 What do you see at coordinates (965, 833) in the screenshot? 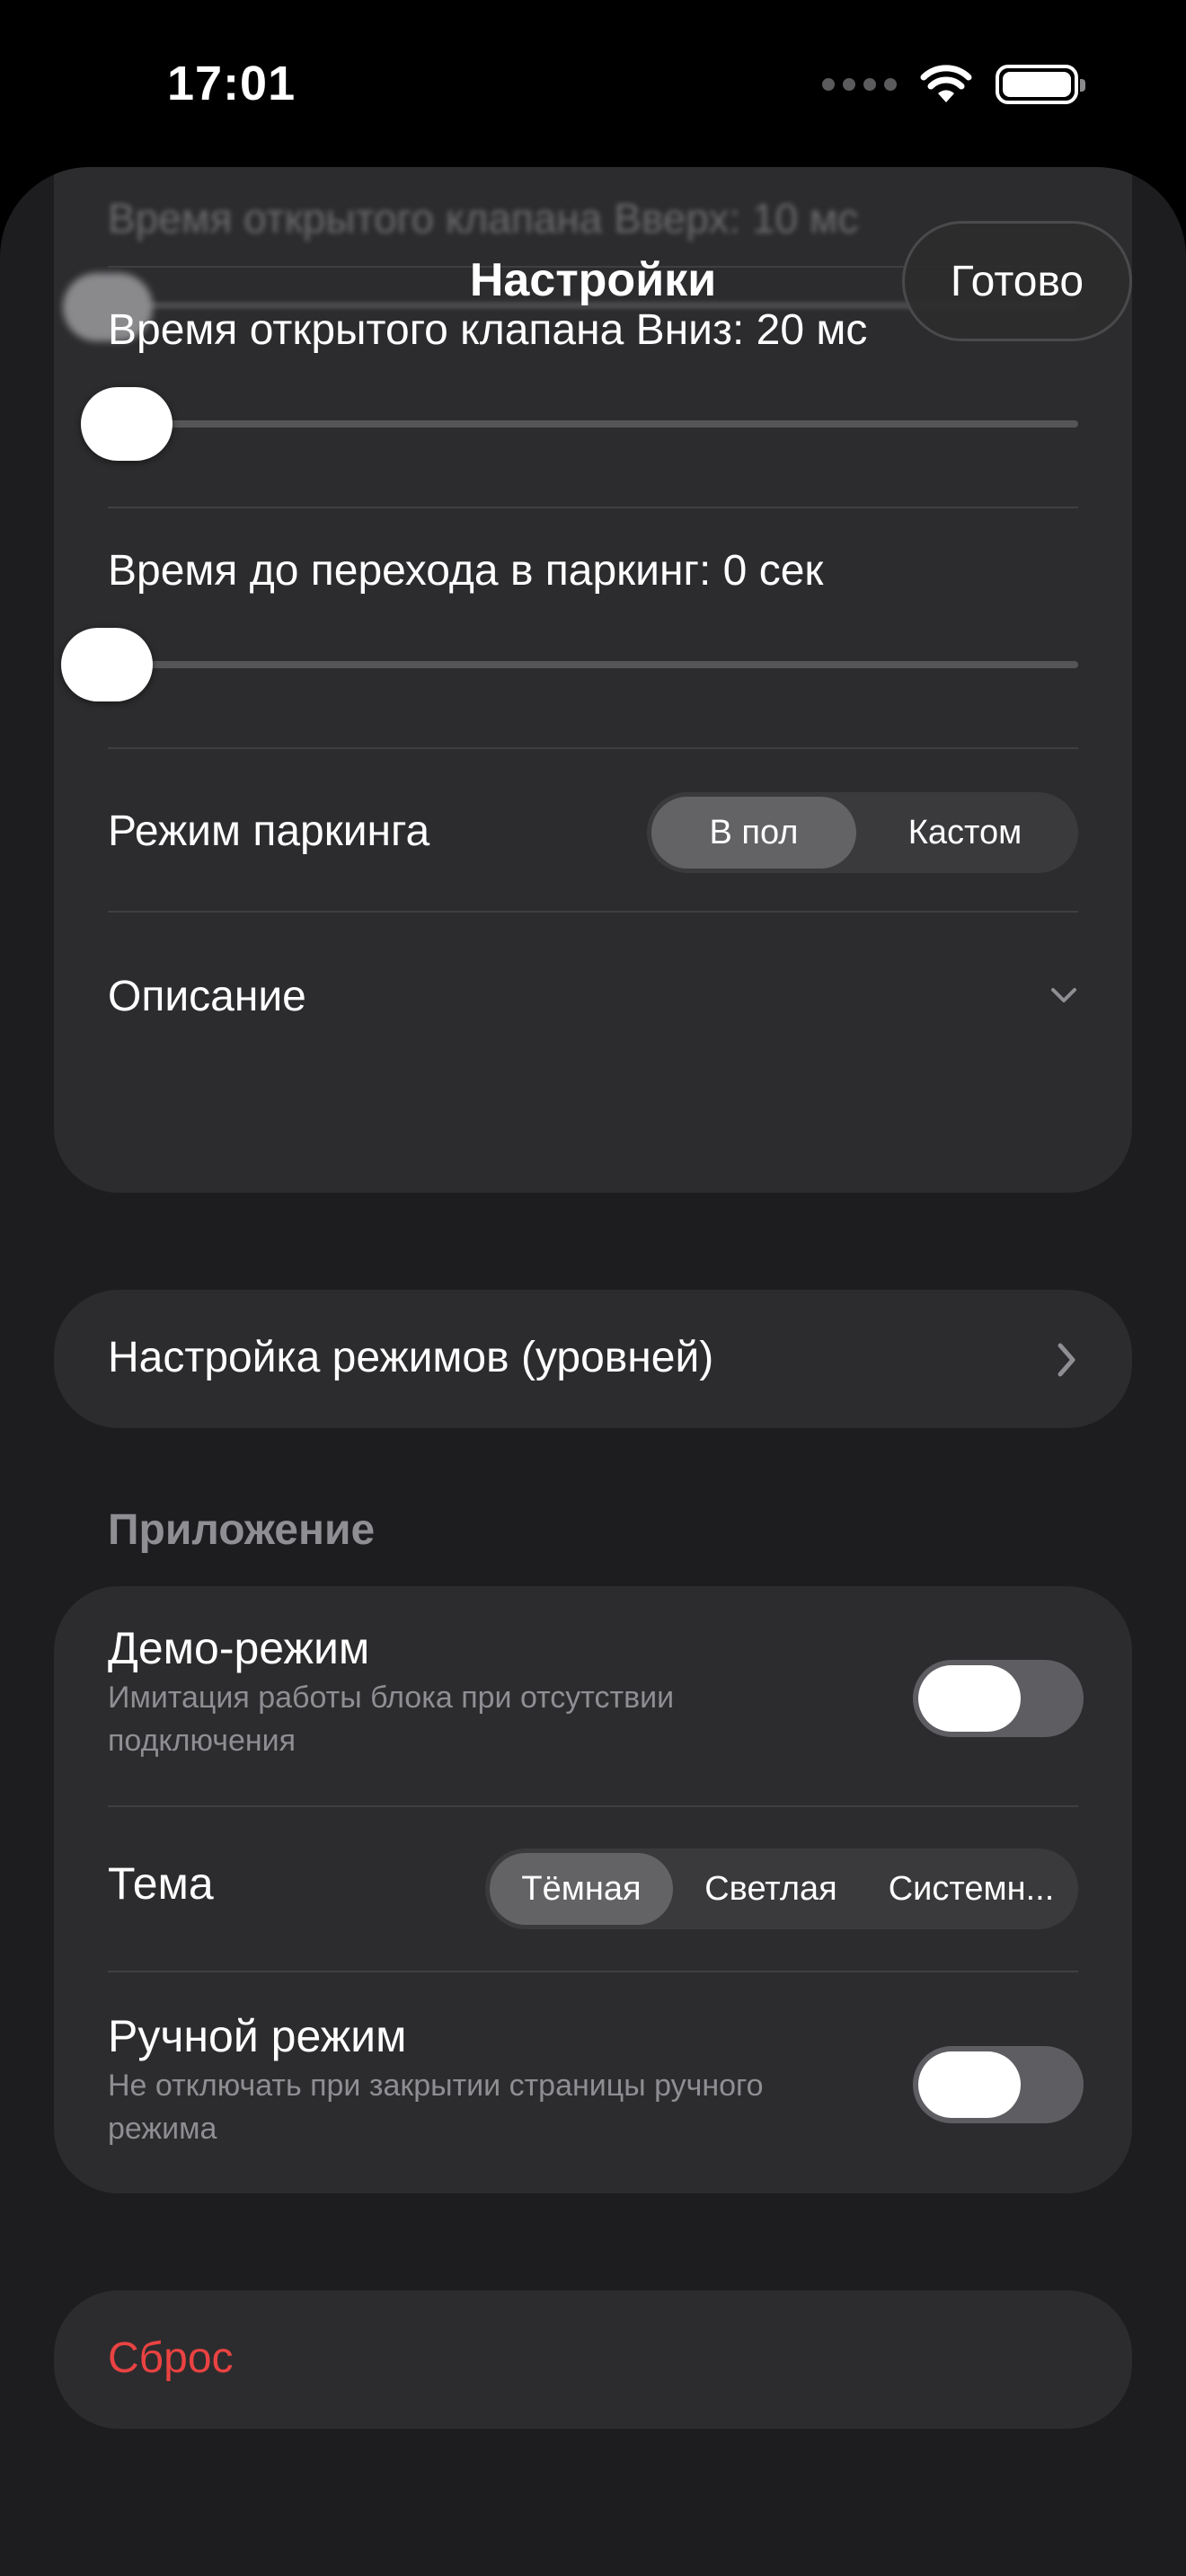
I see `parking-mode-option-custom: Кастом` at bounding box center [965, 833].